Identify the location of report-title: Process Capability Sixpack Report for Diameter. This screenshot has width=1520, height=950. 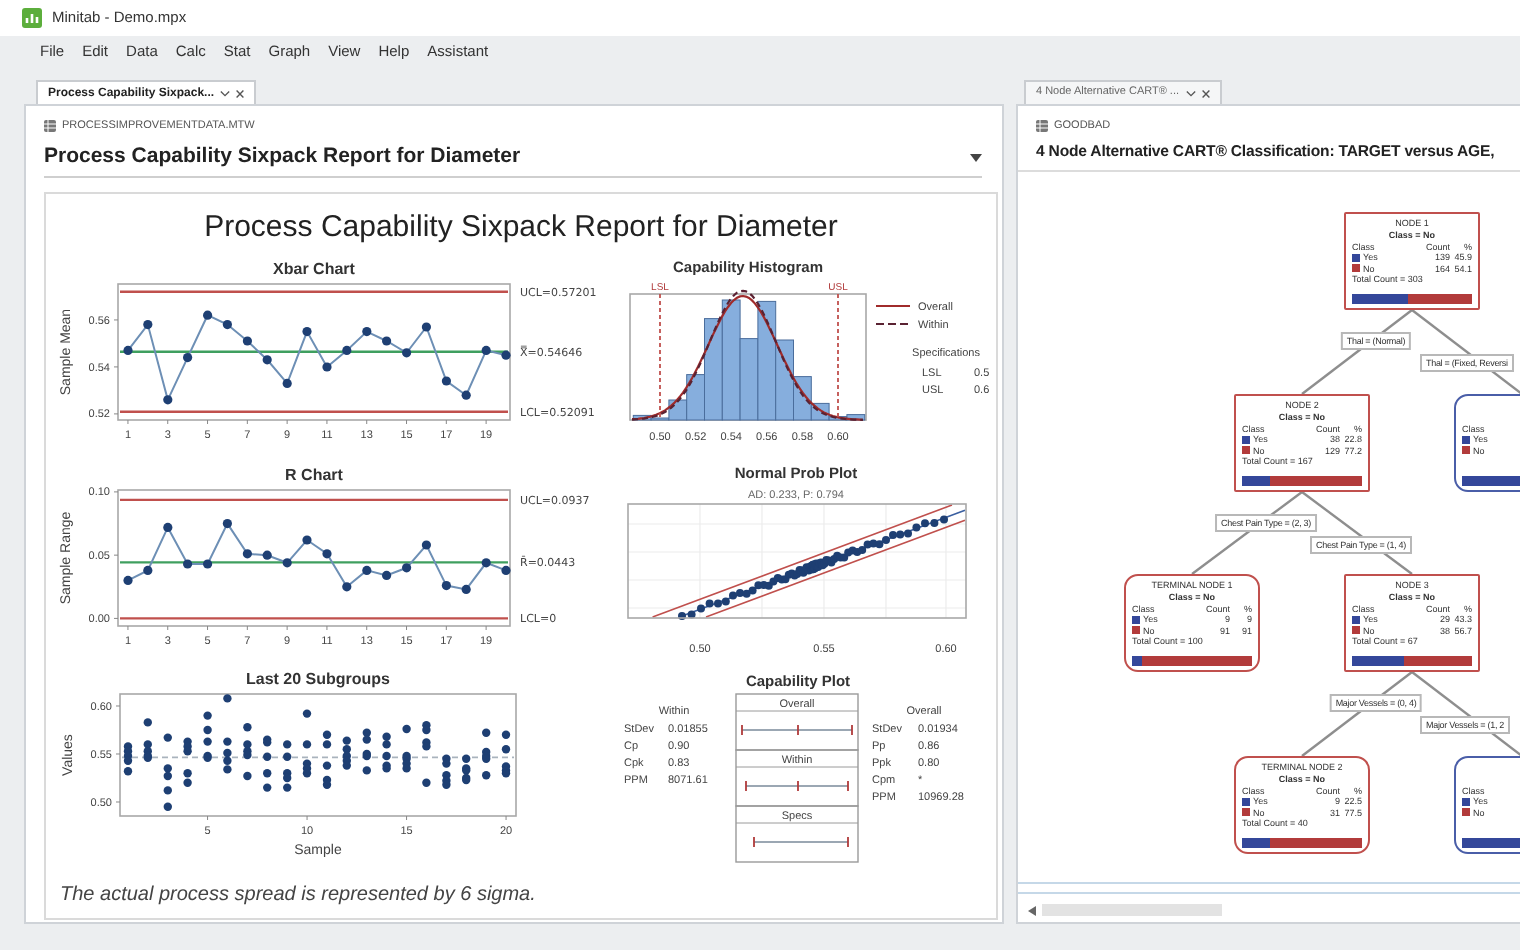
(521, 228).